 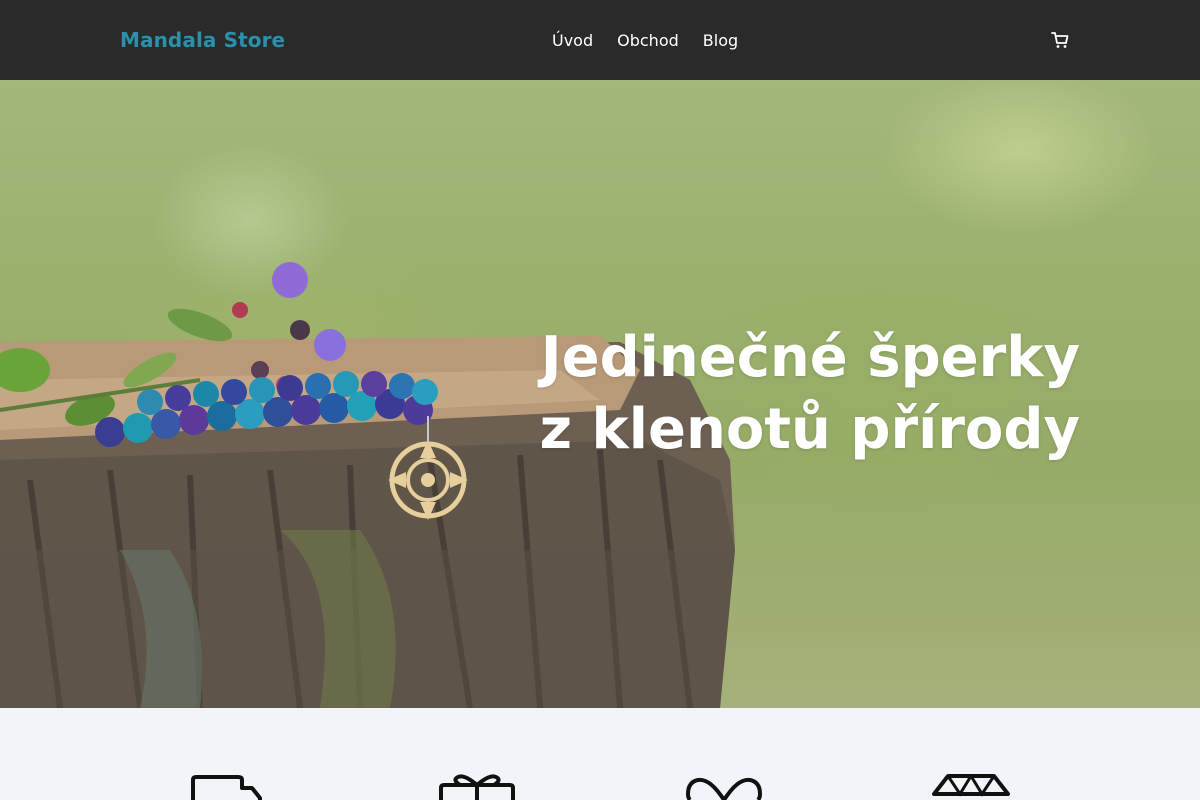 I want to click on nav-link-obchod: Obchod, so click(x=648, y=40).